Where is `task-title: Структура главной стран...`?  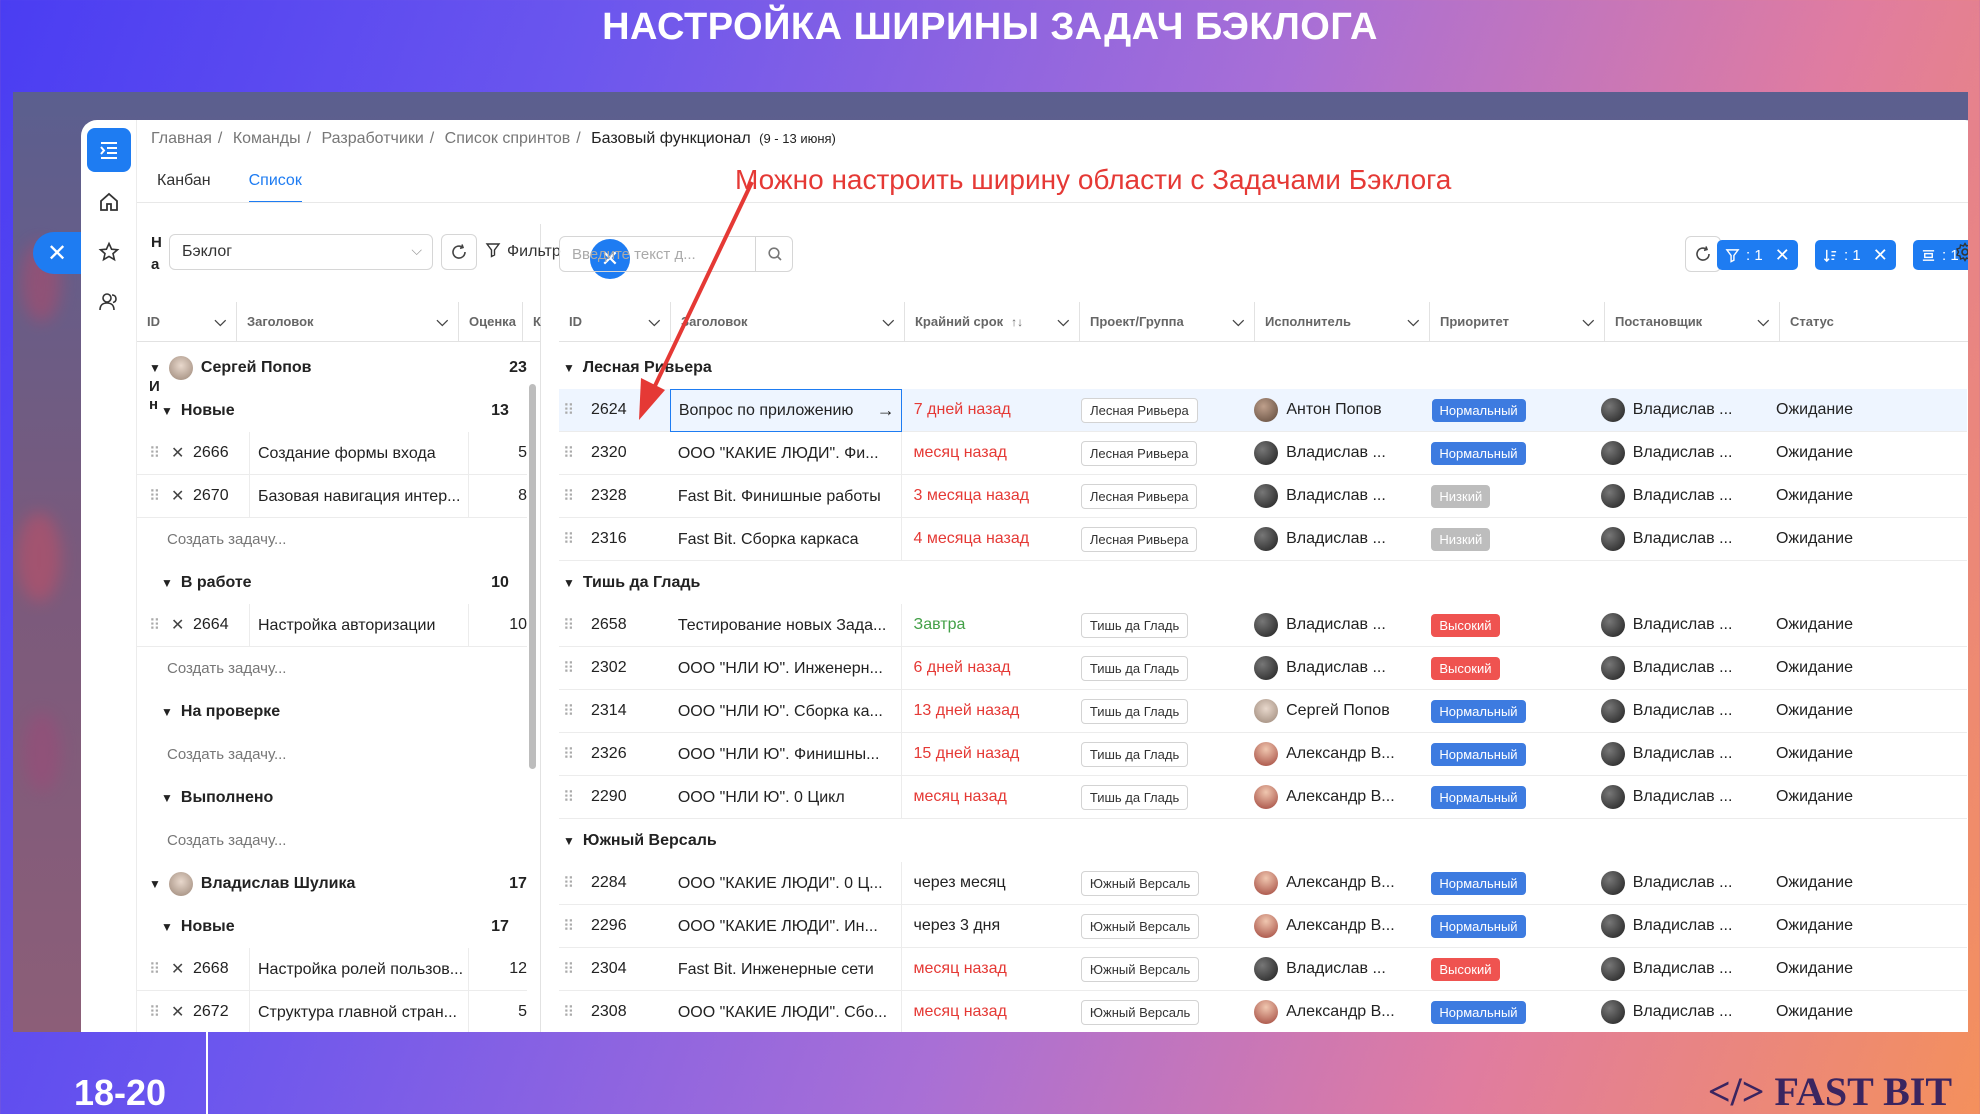 task-title: Структура главной стран... is located at coordinates (359, 1011).